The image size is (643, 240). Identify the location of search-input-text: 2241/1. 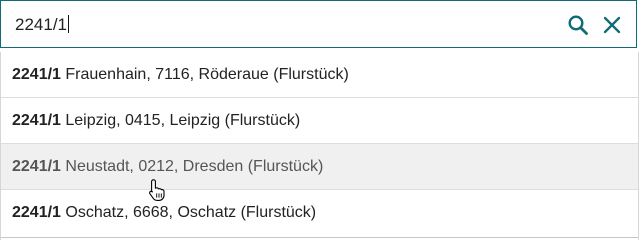
(41, 24).